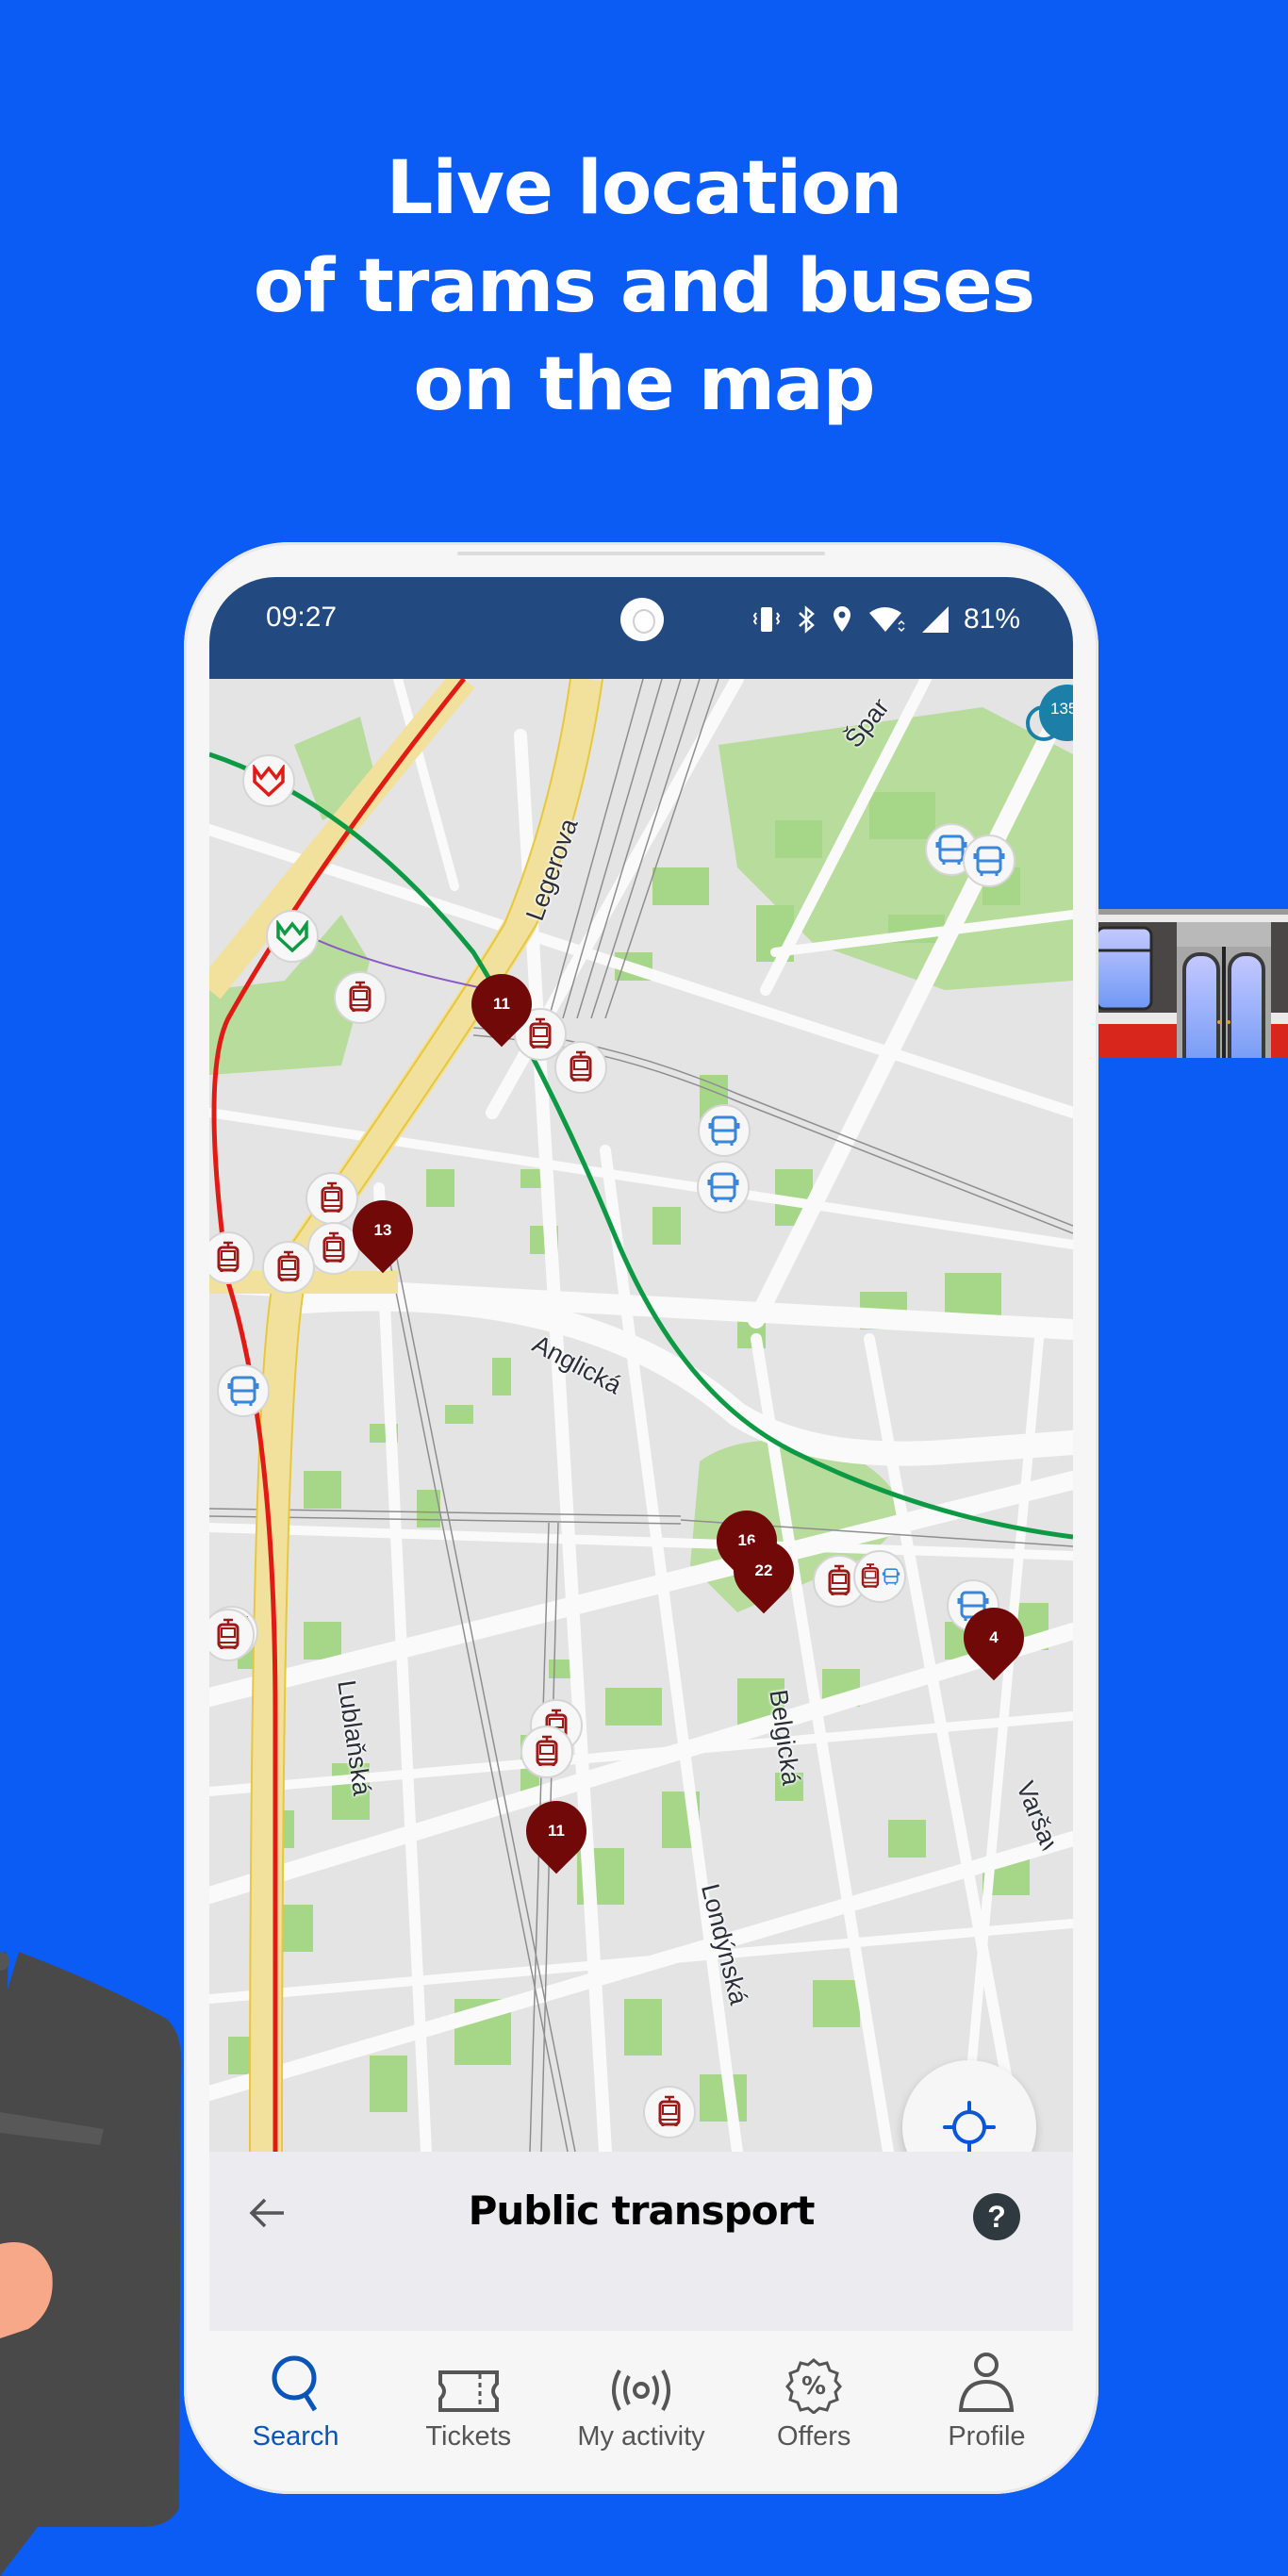 The height and width of the screenshot is (2576, 1288). I want to click on wifi-icon, so click(886, 620).